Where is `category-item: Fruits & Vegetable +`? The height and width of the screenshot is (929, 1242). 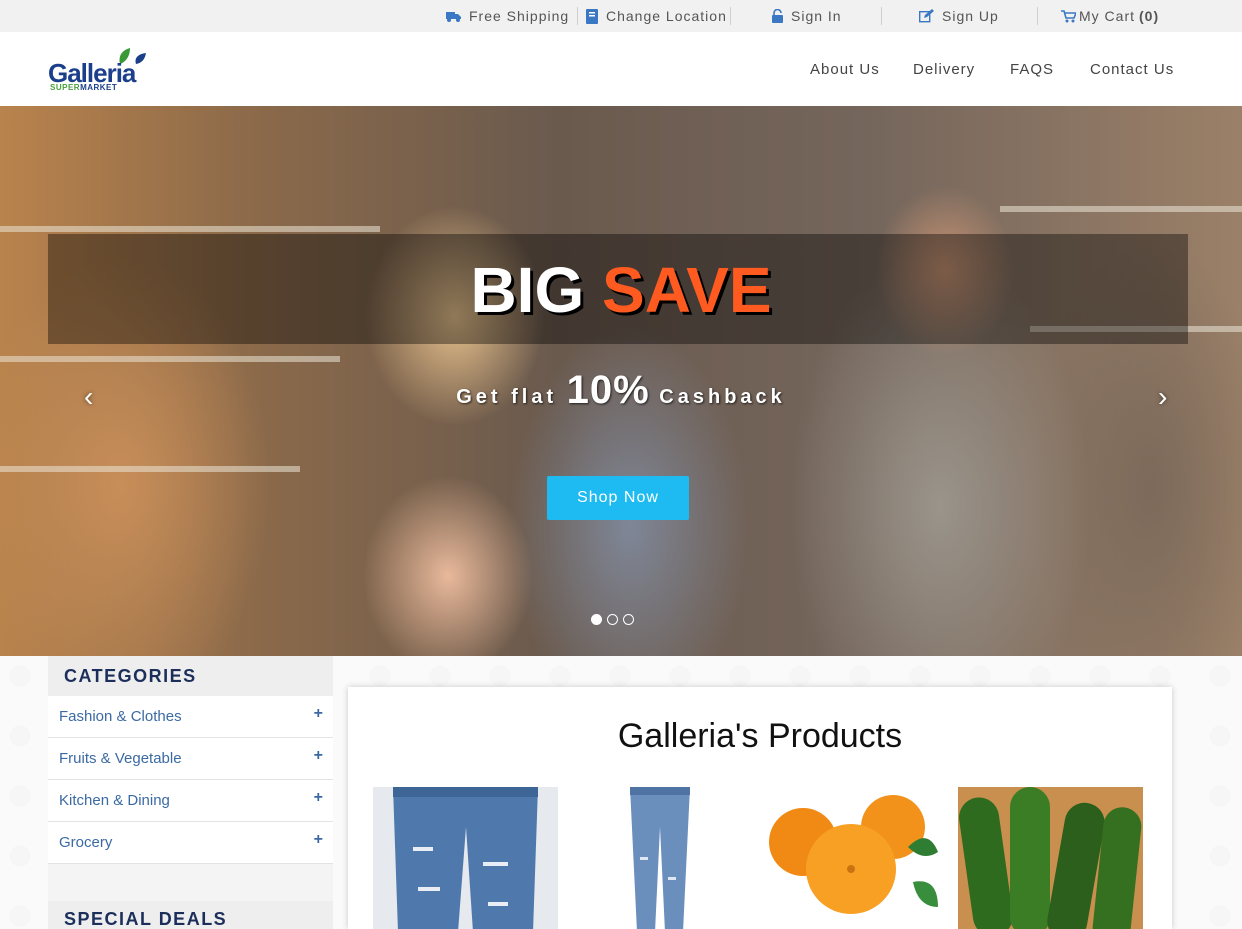 category-item: Fruits & Vegetable + is located at coordinates (190, 759).